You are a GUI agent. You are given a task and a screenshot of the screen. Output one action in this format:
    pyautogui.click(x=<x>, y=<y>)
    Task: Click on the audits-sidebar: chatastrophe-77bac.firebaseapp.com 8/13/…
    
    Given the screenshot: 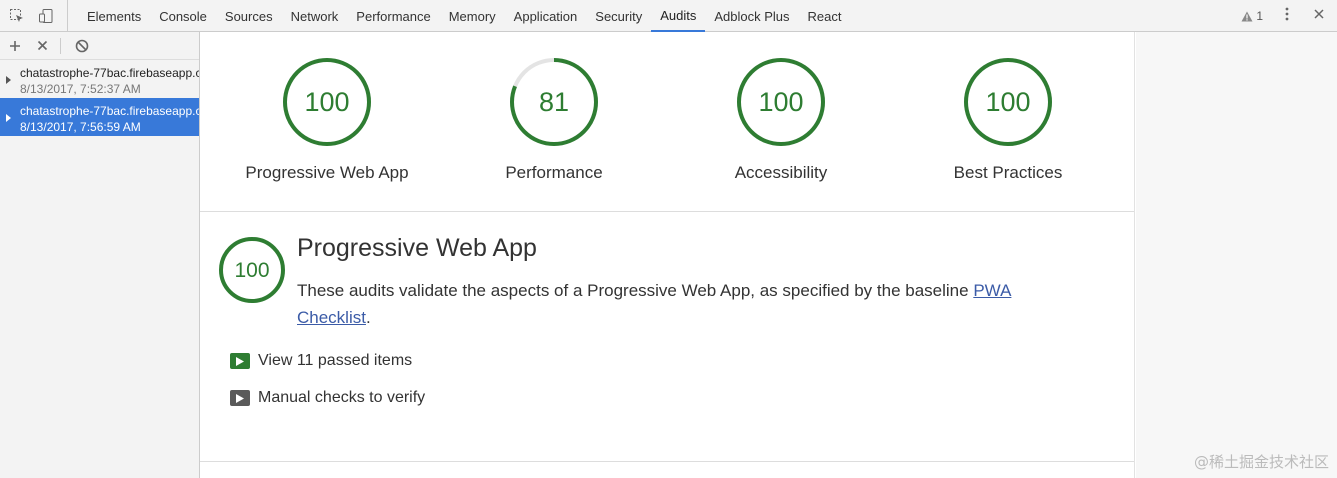 What is the action you would take?
    pyautogui.click(x=100, y=255)
    